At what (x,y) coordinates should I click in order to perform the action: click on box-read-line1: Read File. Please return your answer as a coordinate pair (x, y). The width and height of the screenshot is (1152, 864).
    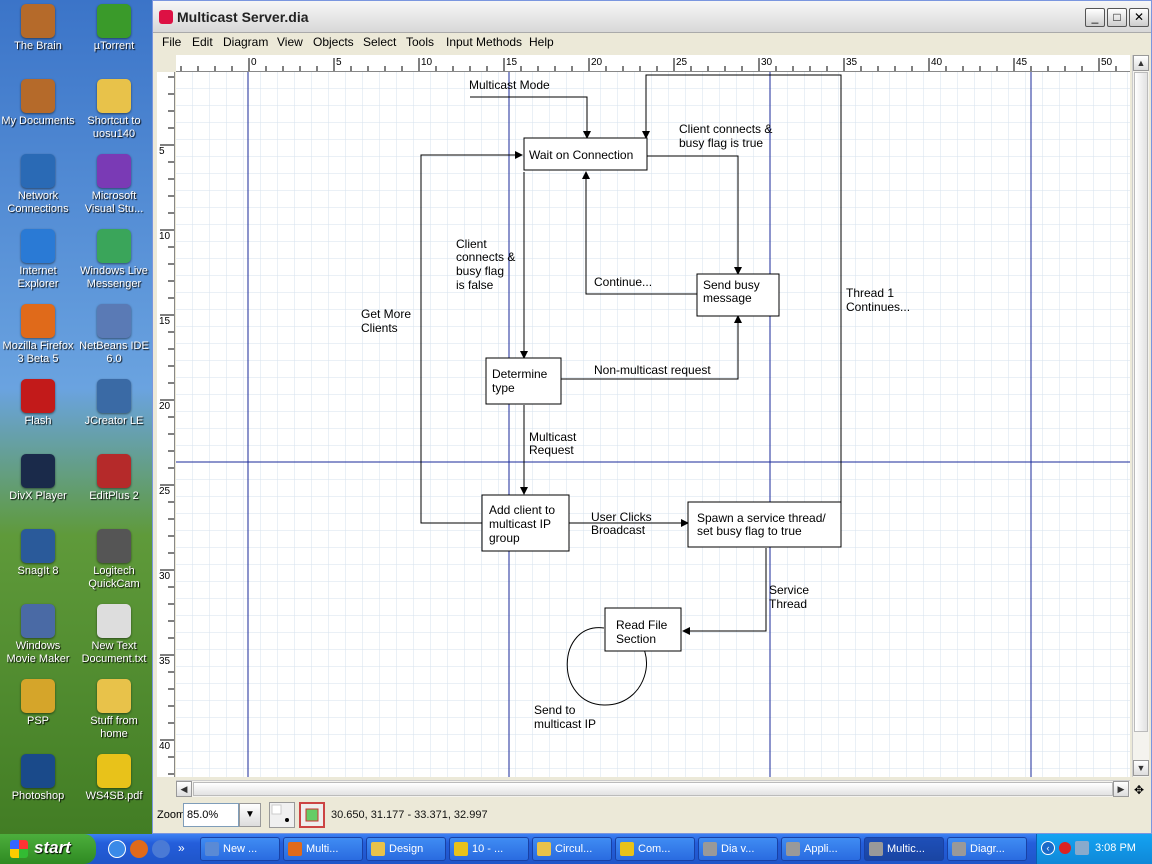
    Looking at the image, I should click on (642, 625).